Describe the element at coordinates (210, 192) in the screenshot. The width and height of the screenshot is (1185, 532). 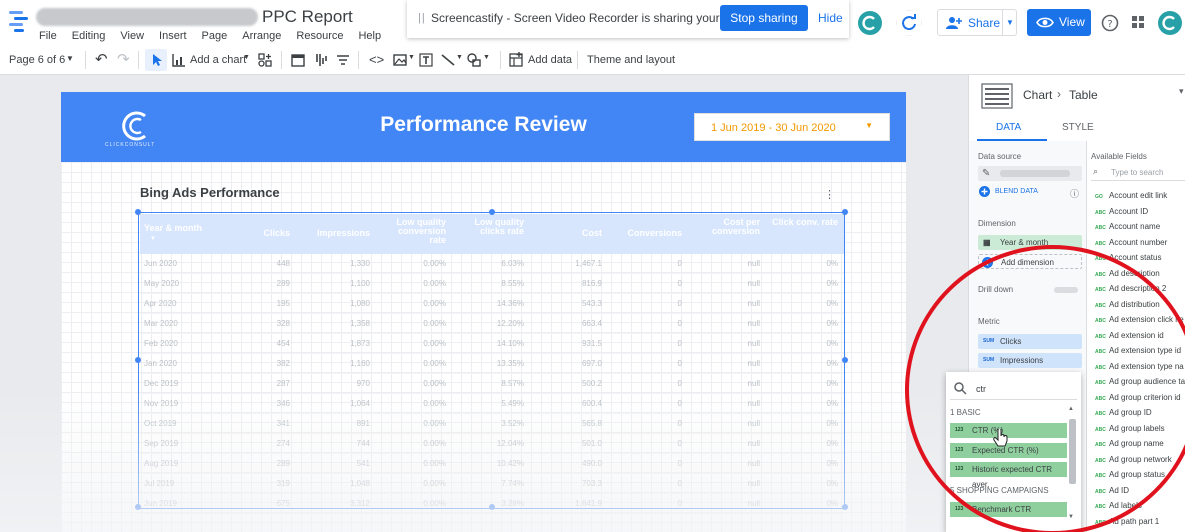
I see `section-title: Bing Ads Performance` at that location.